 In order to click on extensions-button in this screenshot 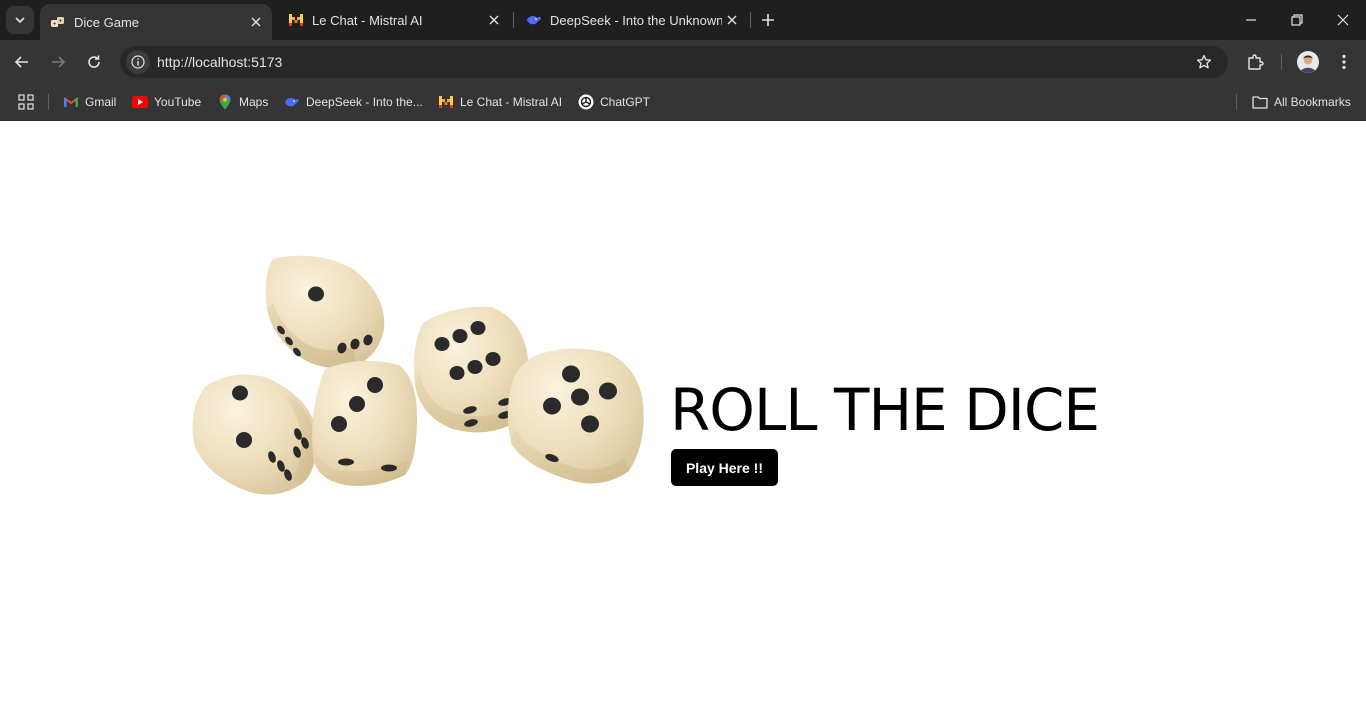, I will do `click(1255, 62)`.